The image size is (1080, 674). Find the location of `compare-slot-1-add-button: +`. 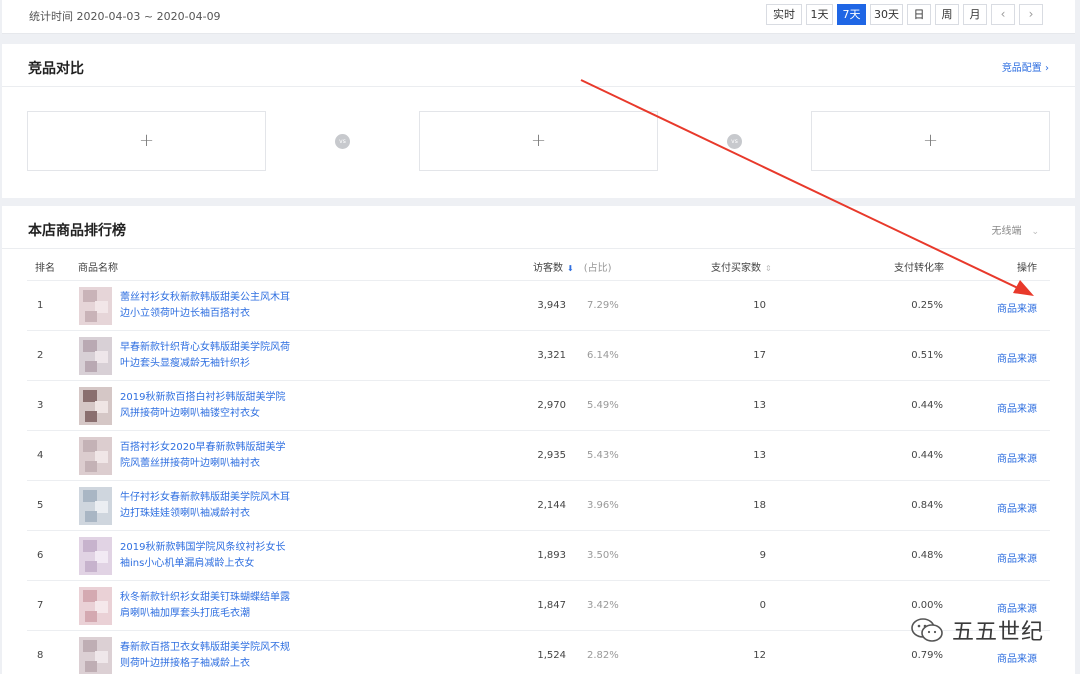

compare-slot-1-add-button: + is located at coordinates (146, 141).